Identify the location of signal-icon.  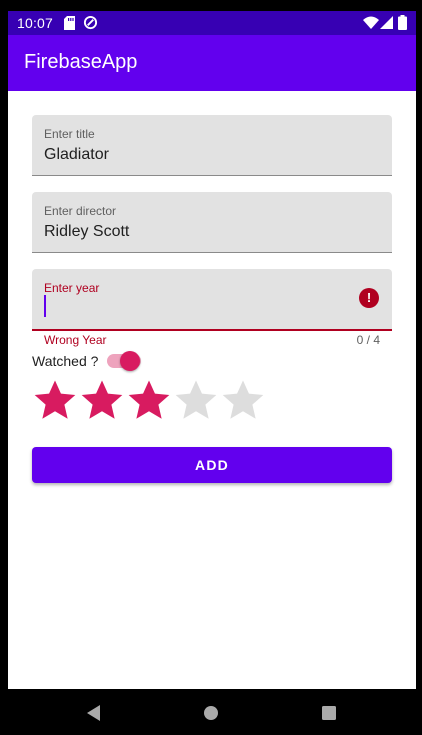
(386, 22).